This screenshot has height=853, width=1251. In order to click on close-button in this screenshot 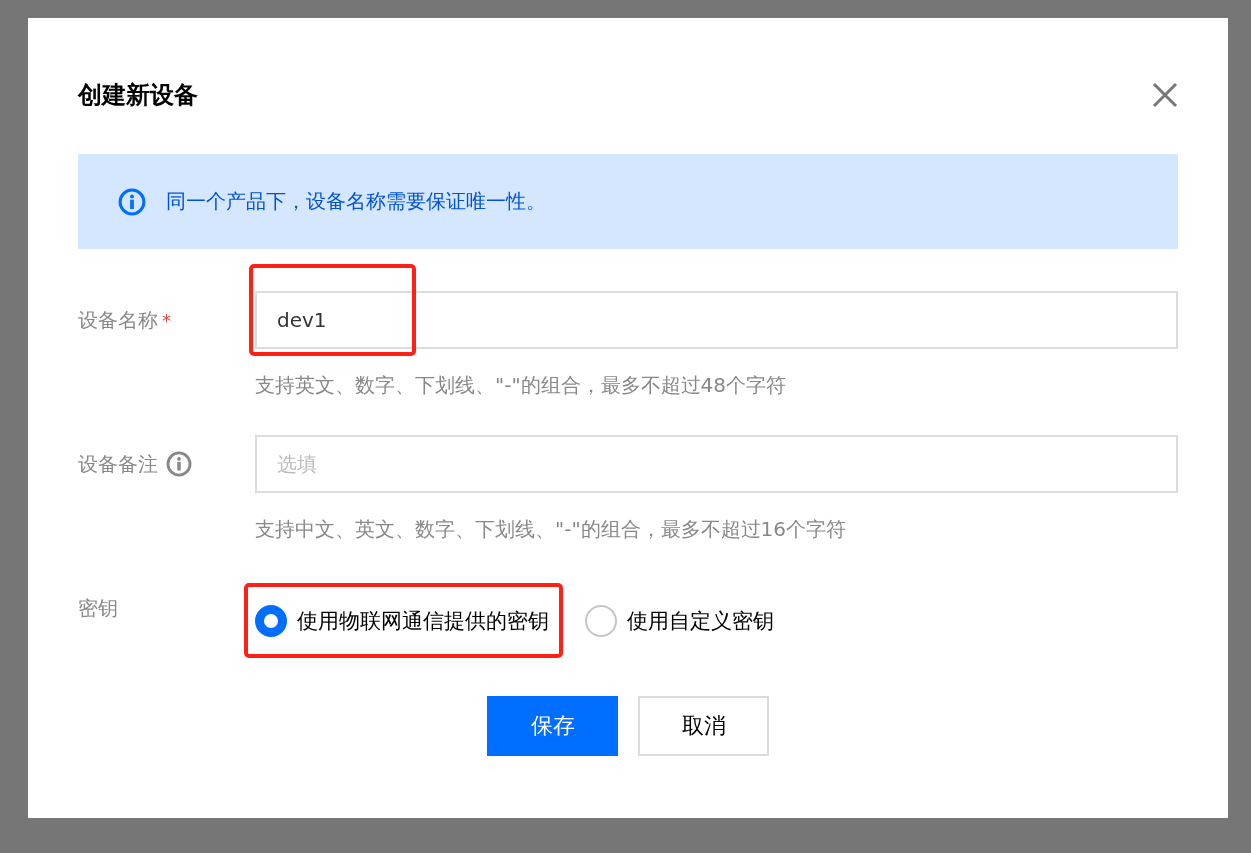, I will do `click(1165, 95)`.